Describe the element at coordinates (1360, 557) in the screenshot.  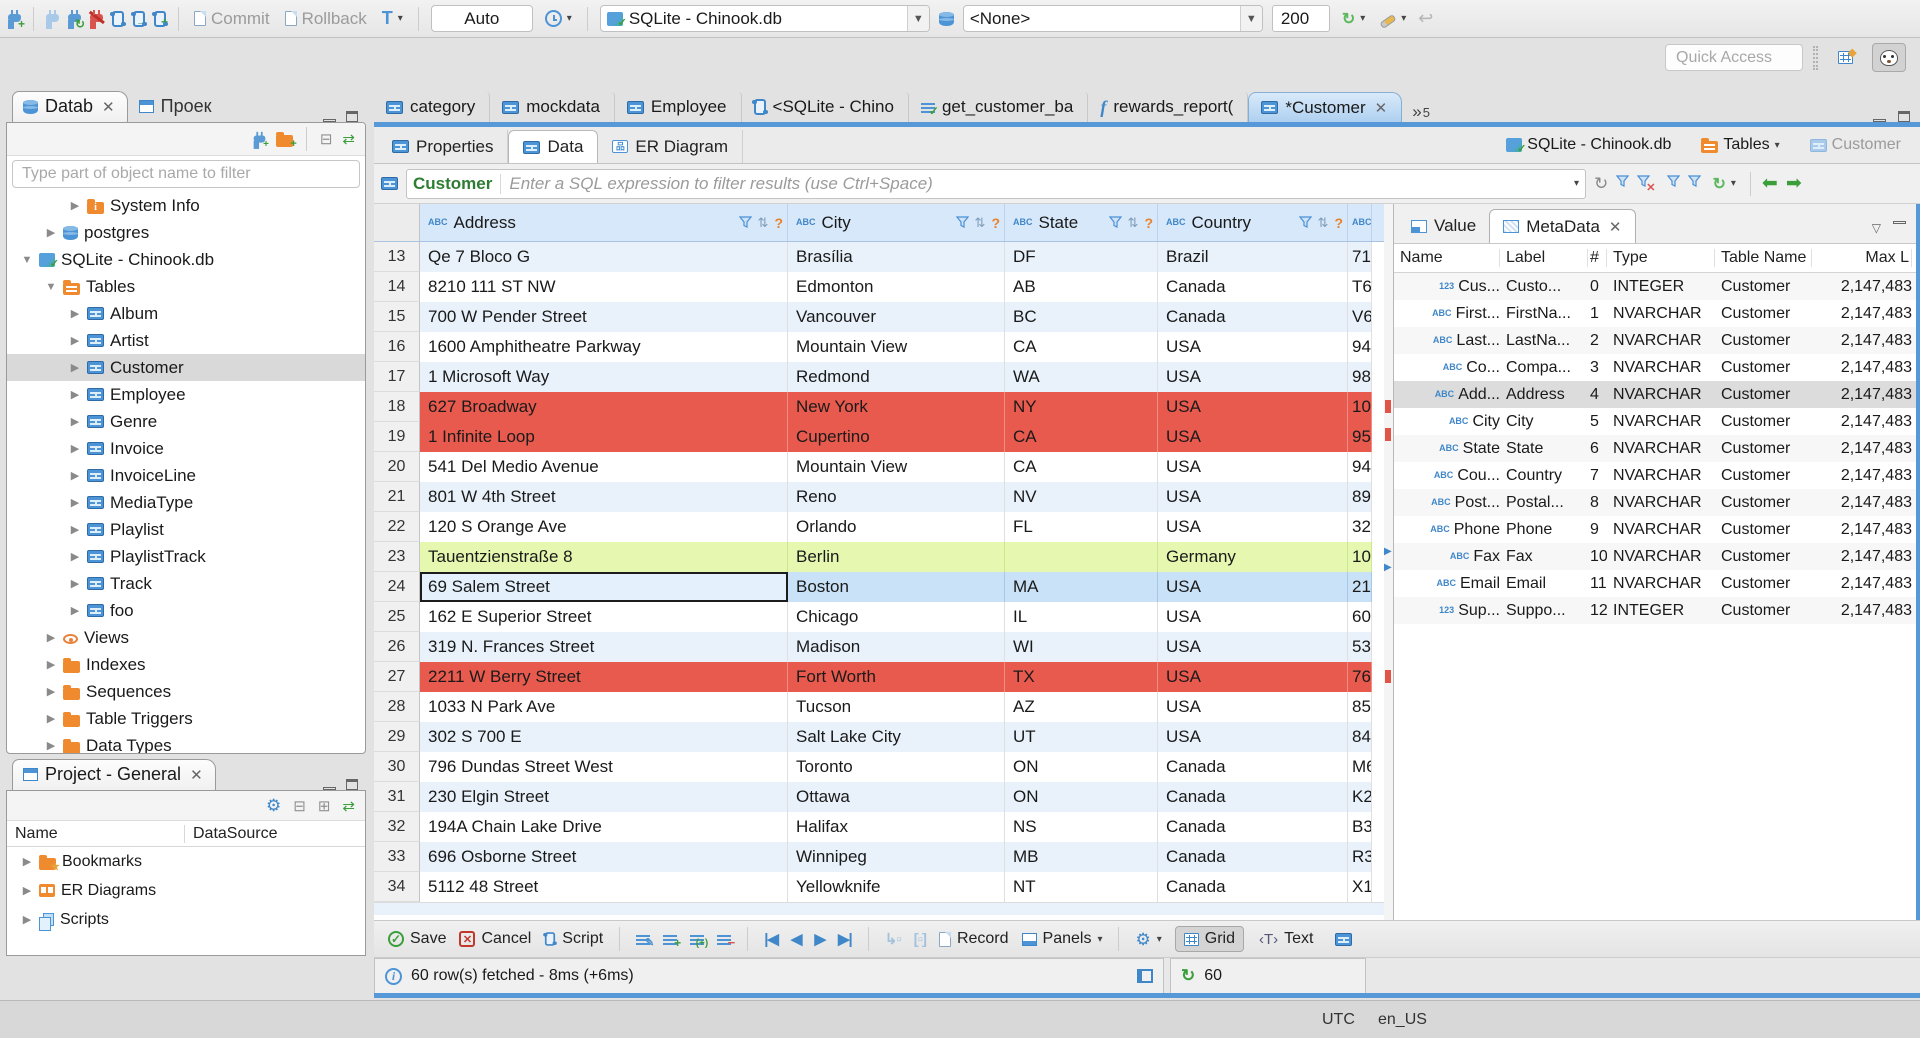
I see `cell-extra: 10` at that location.